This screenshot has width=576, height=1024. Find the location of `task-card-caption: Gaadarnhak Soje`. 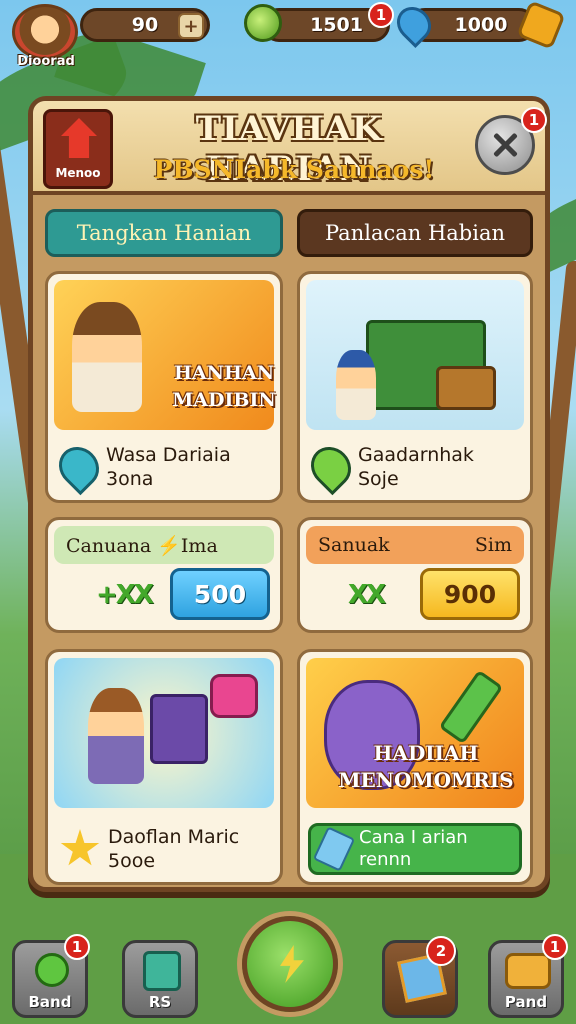

task-card-caption: Gaadarnhak Soje is located at coordinates (415, 467).